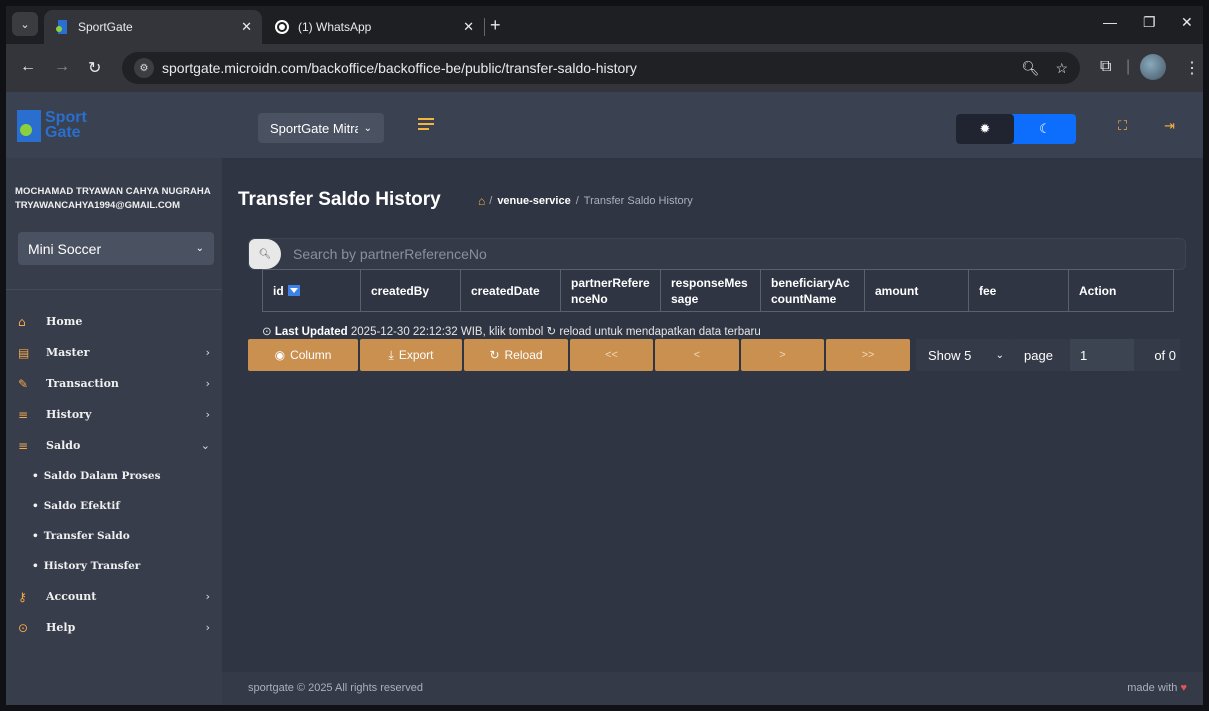  I want to click on window-close-icon: ✕, so click(1187, 22).